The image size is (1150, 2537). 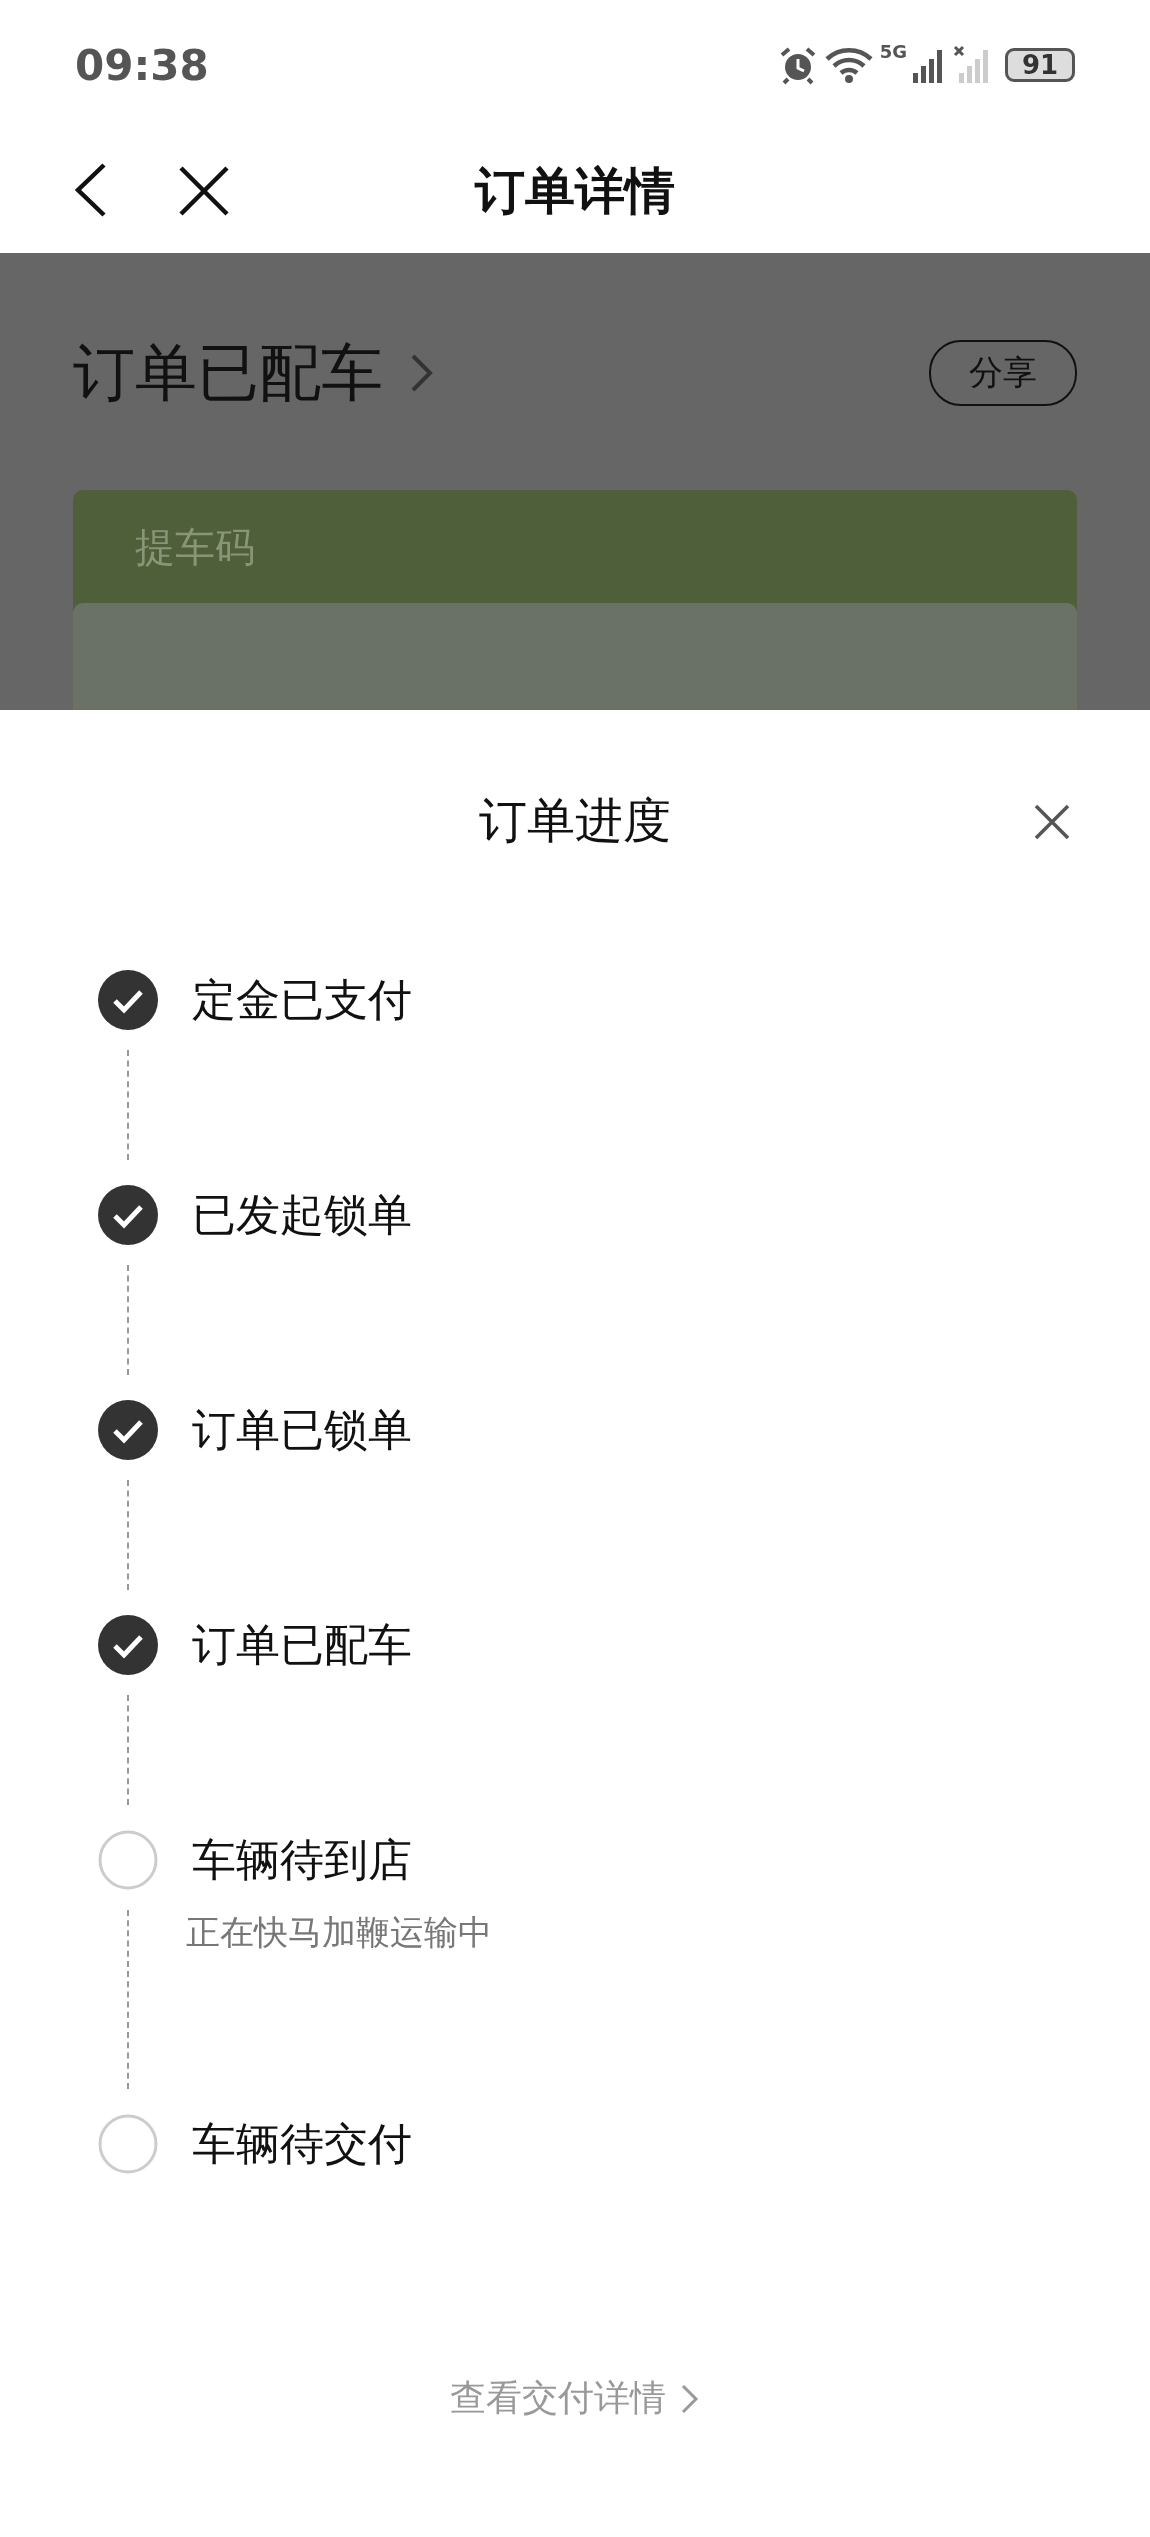 I want to click on battery-icon: 91, so click(x=1040, y=65).